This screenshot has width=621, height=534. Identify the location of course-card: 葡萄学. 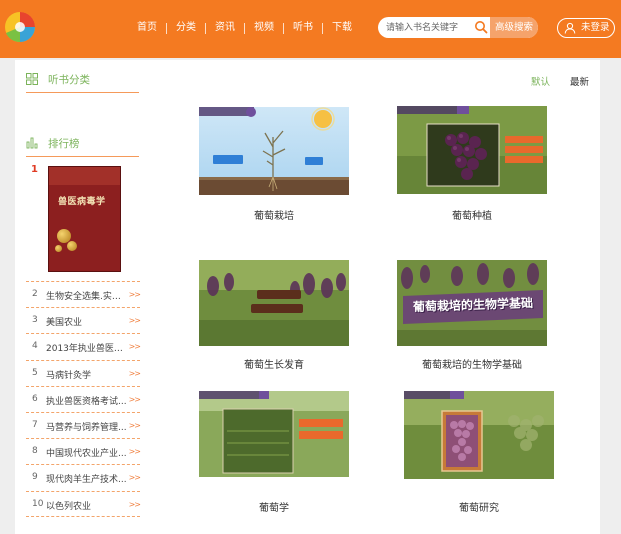
(274, 461).